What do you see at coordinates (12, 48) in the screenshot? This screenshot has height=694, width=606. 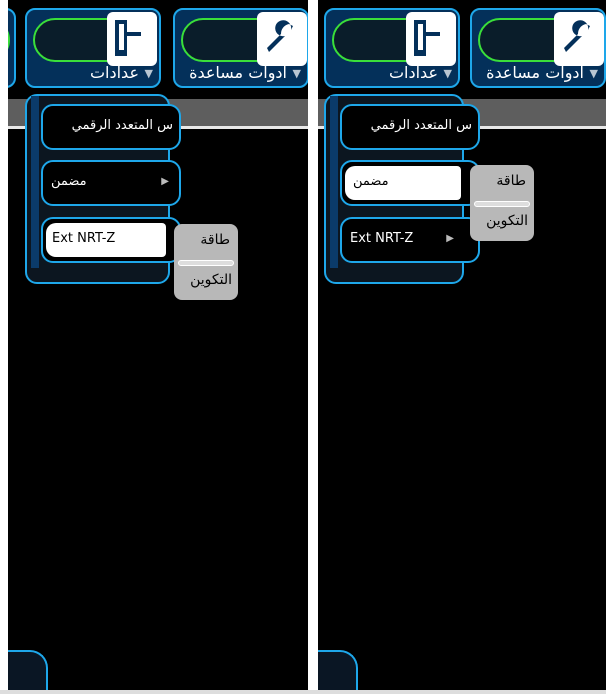 I see `toolbar-tool-partial` at bounding box center [12, 48].